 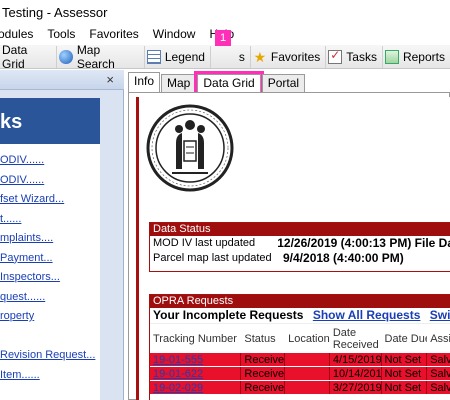 What do you see at coordinates (335, 56) in the screenshot?
I see `tasks-icon` at bounding box center [335, 56].